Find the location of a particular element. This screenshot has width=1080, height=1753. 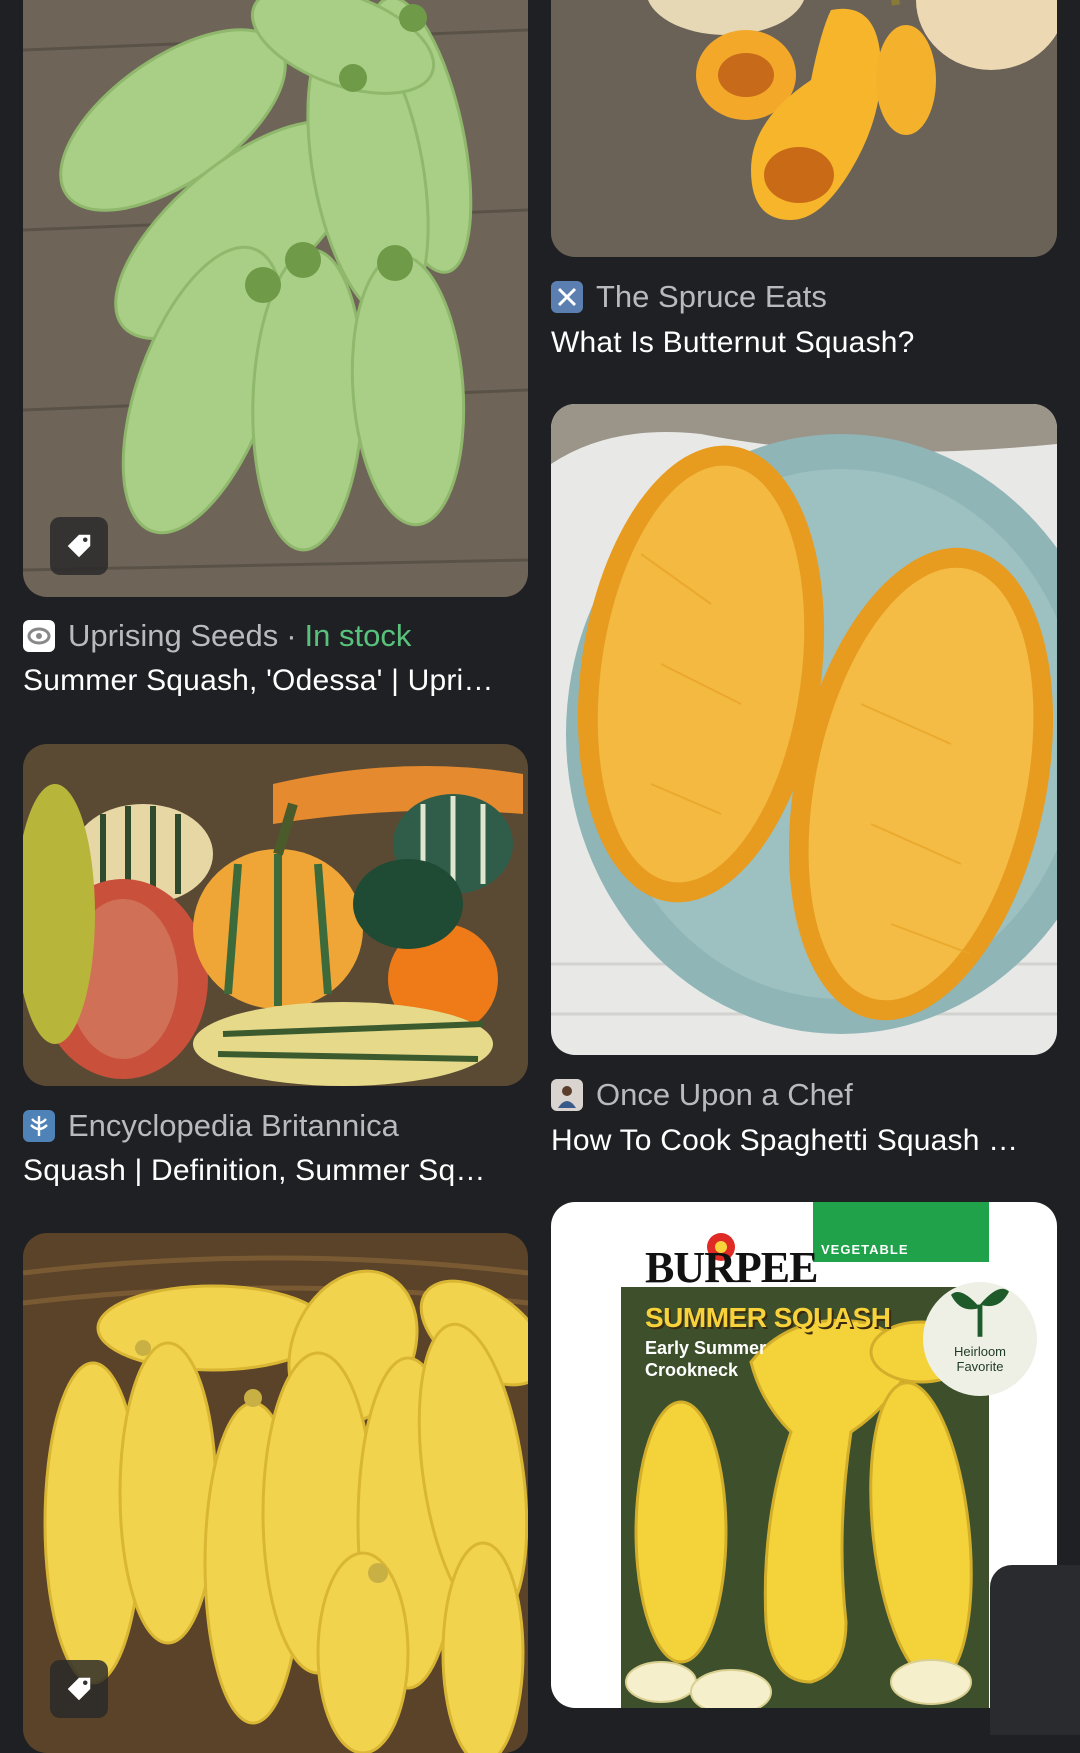

badge-line-2: Favorite is located at coordinates (980, 1366).